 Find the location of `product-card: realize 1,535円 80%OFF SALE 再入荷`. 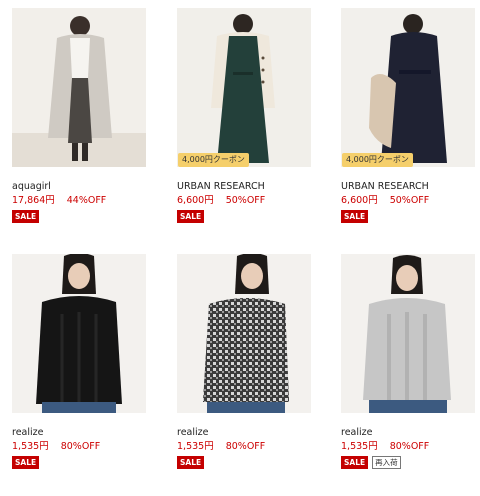

product-card: realize 1,535円 80%OFF SALE 再入荷 is located at coordinates (408, 362).